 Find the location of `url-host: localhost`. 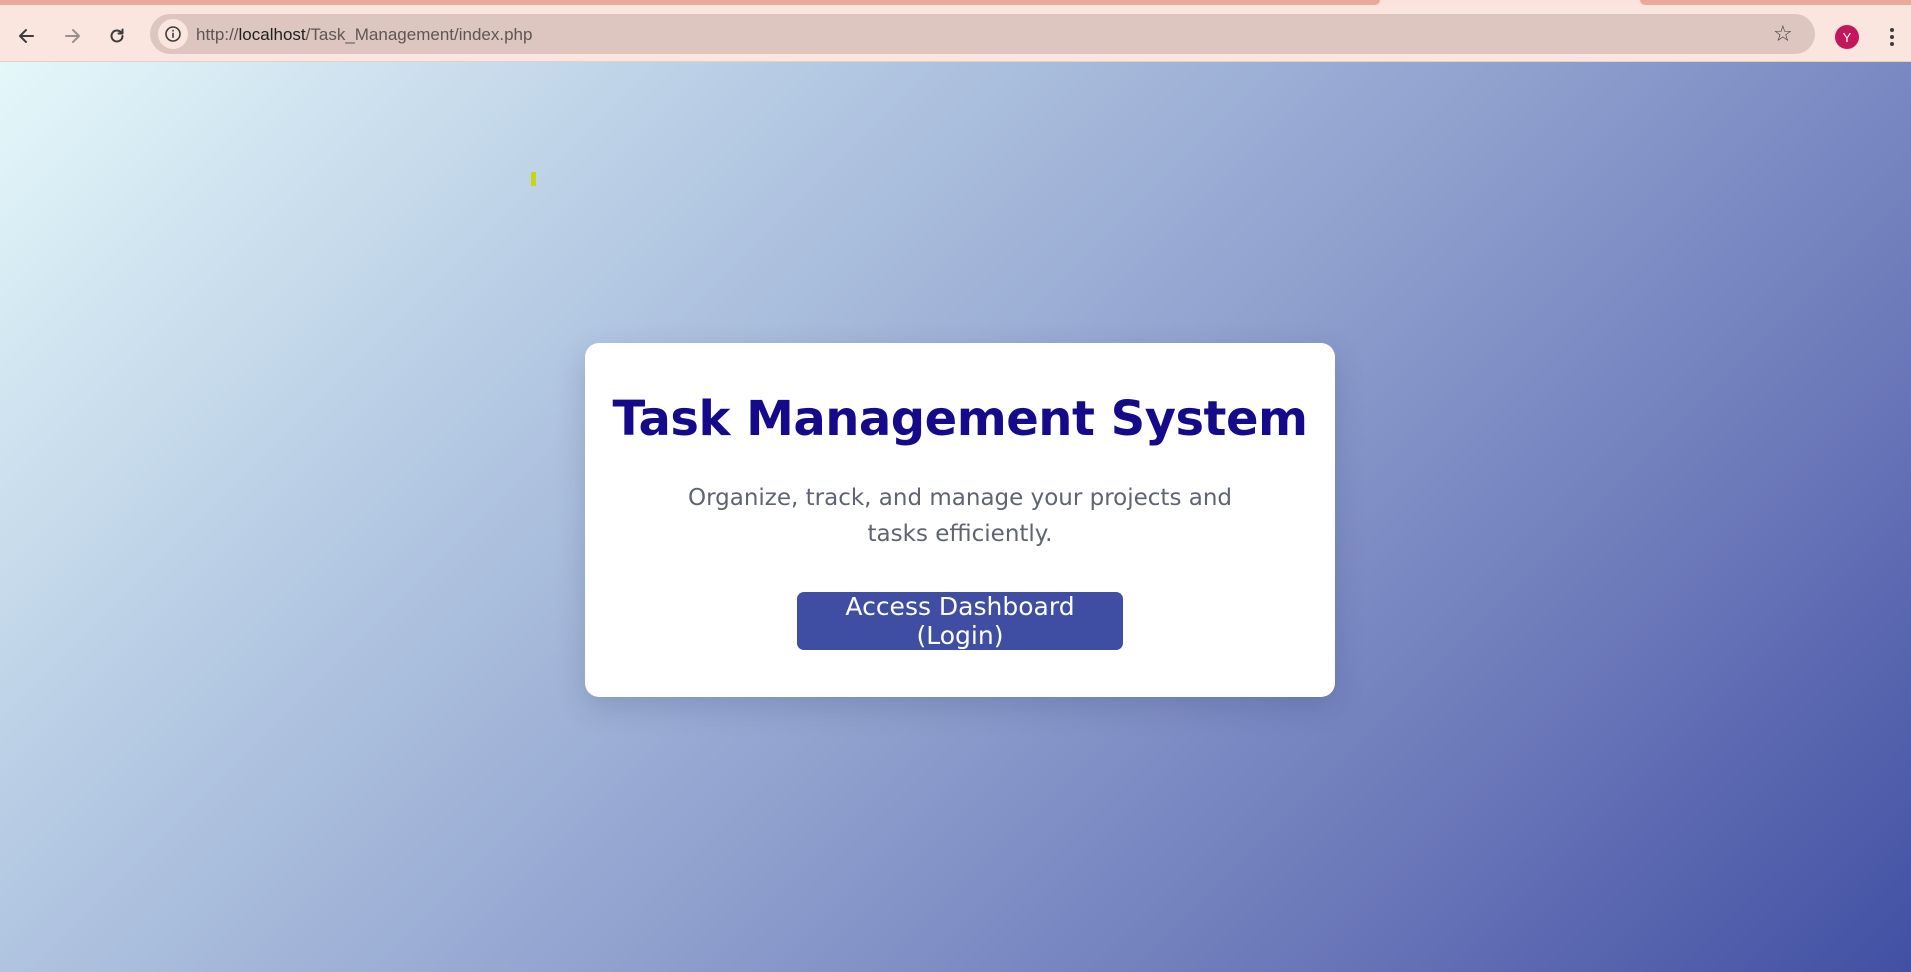

url-host: localhost is located at coordinates (272, 34).